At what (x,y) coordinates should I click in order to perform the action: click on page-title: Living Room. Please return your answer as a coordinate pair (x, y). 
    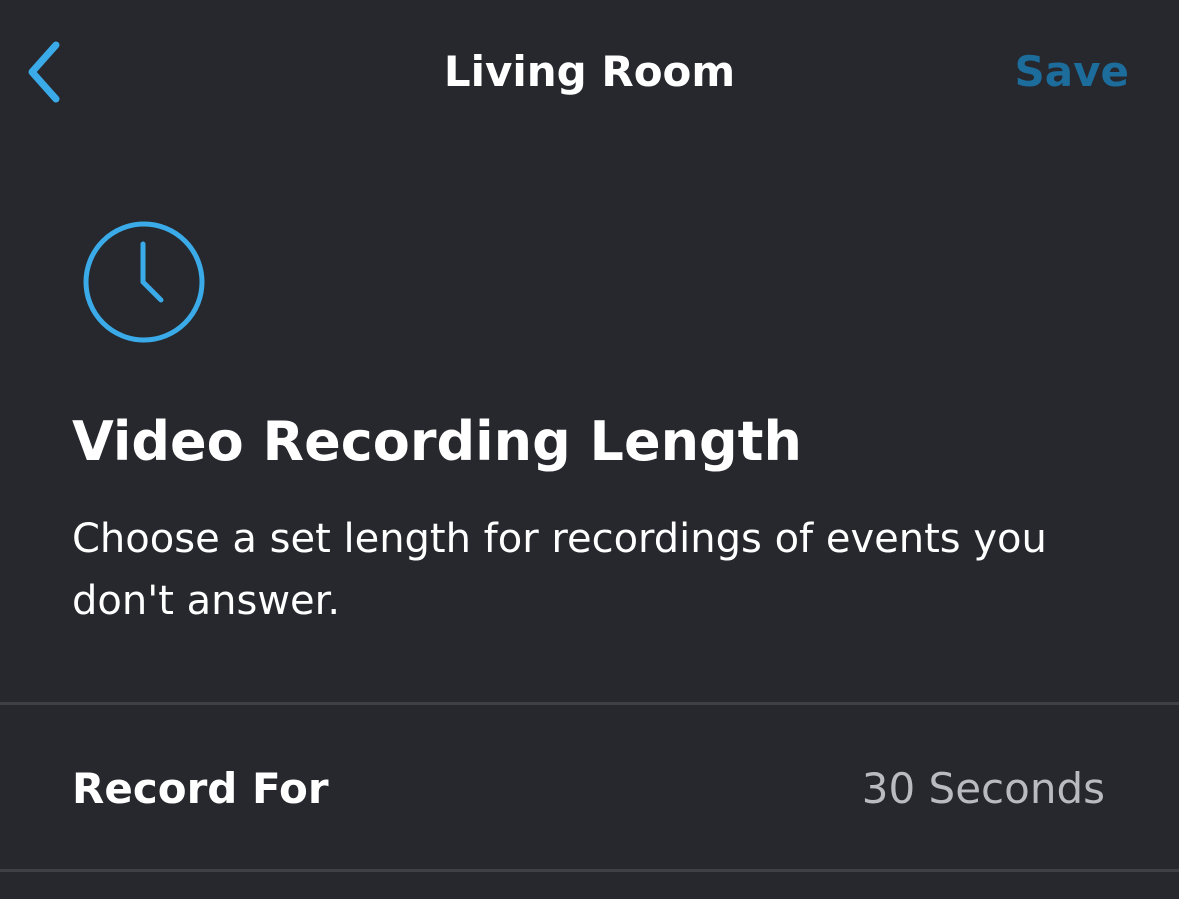
    Looking at the image, I should click on (589, 71).